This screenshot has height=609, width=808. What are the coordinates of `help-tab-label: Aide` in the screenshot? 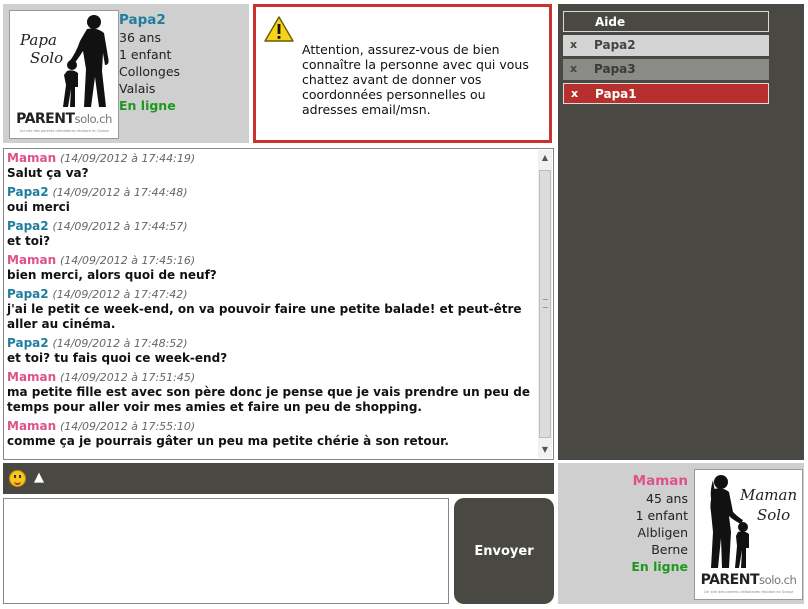 It's located at (610, 22).